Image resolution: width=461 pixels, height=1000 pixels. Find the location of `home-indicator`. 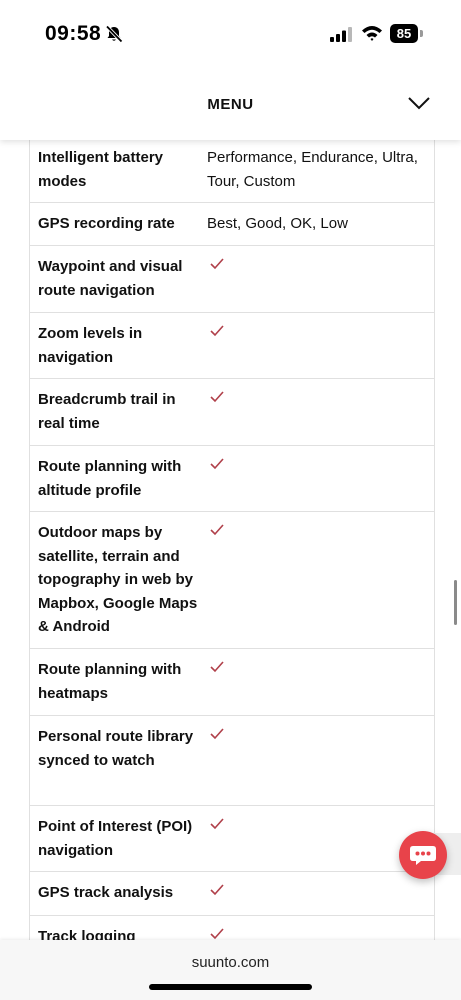

home-indicator is located at coordinates (230, 987).